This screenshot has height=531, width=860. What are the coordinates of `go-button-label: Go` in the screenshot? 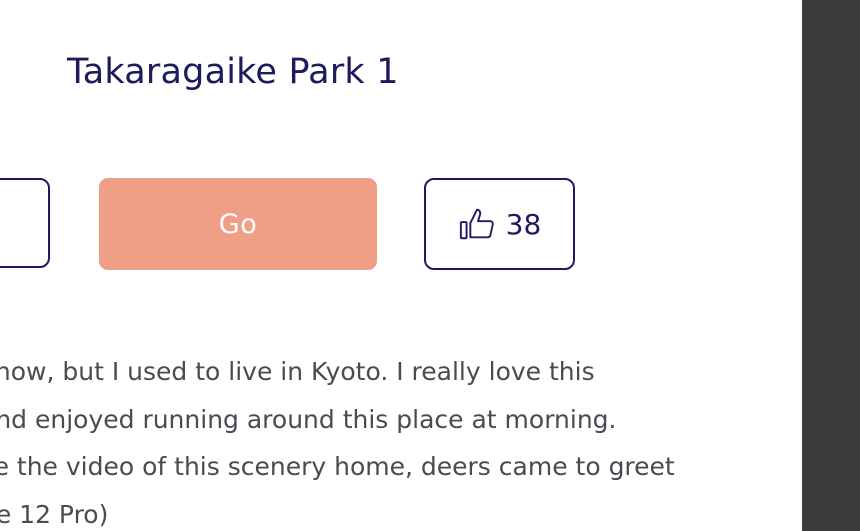 It's located at (238, 224).